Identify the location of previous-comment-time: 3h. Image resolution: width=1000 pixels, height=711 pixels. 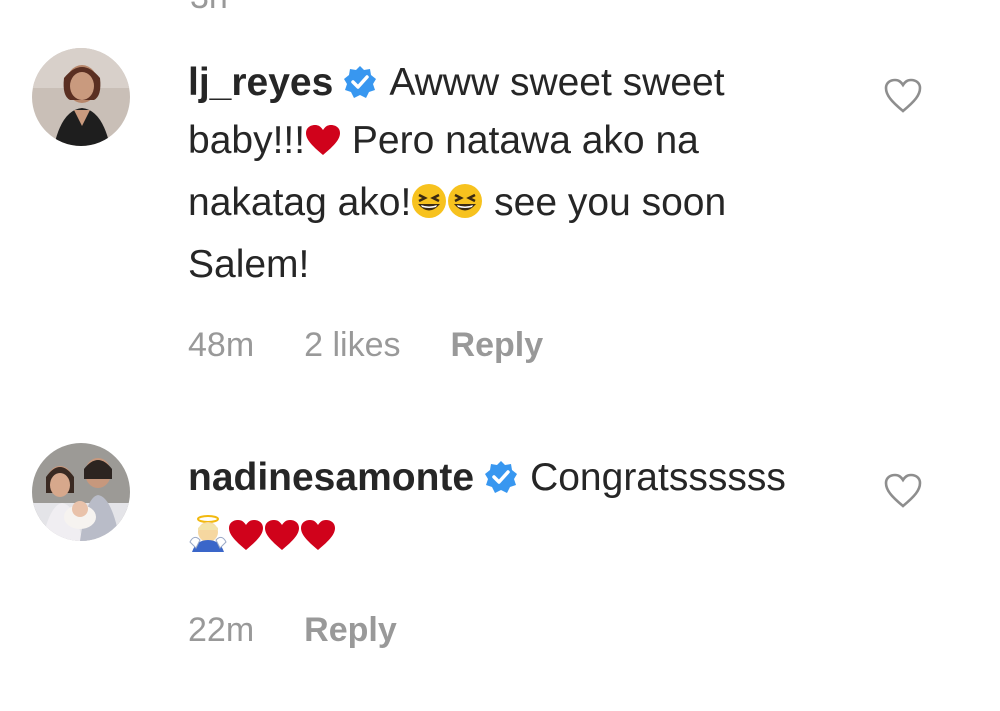
(209, 8).